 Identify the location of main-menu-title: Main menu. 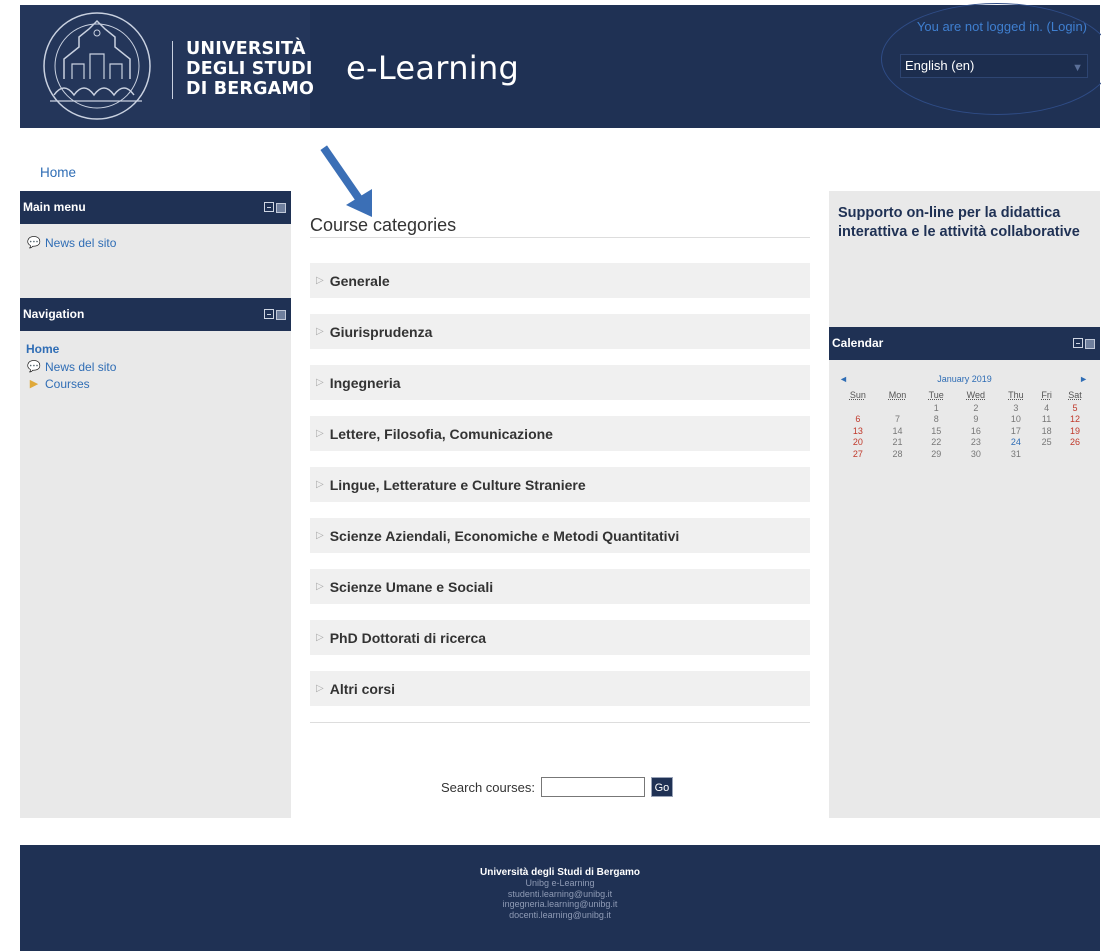
(54, 207).